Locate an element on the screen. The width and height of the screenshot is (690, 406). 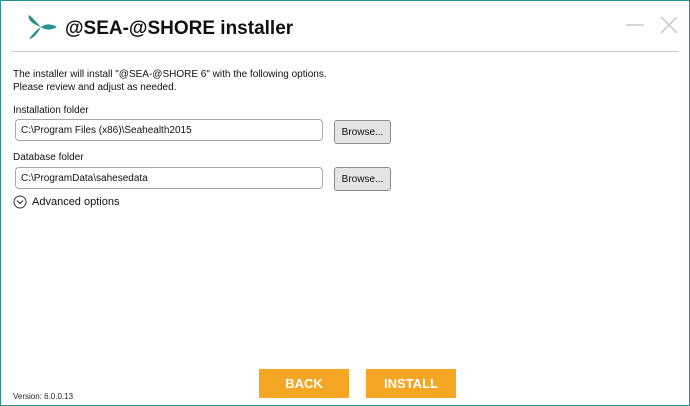
title-bar: @SEA-@SHORE installer is located at coordinates (345, 26).